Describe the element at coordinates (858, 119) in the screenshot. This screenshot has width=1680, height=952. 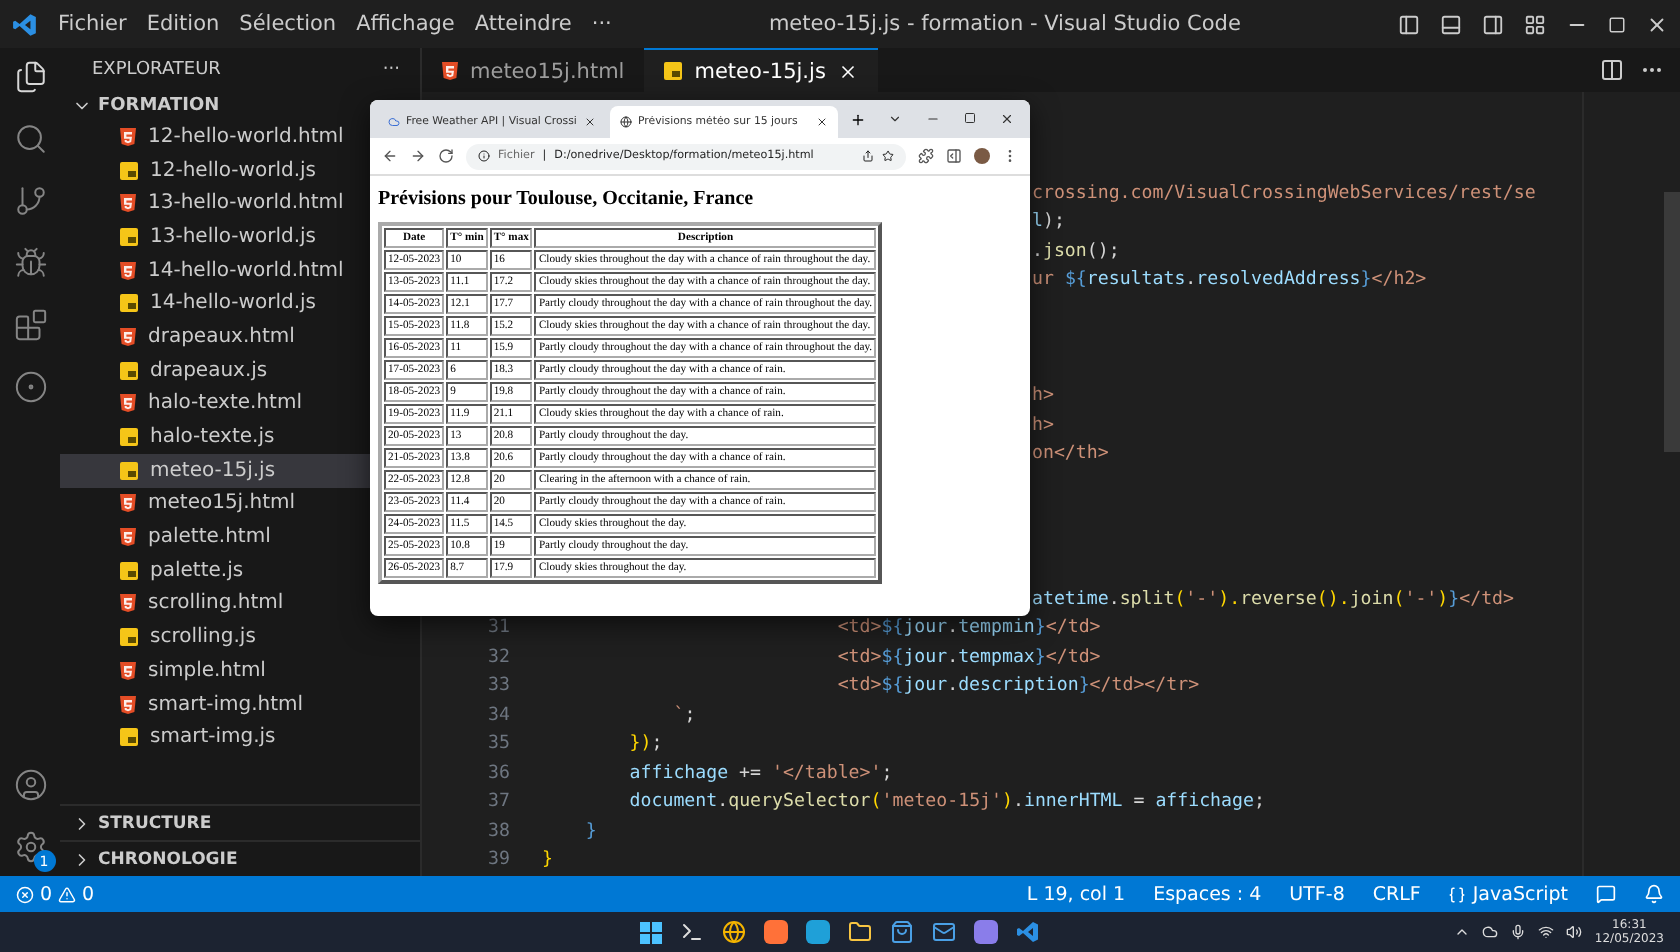
I see `new-tab-icon` at that location.